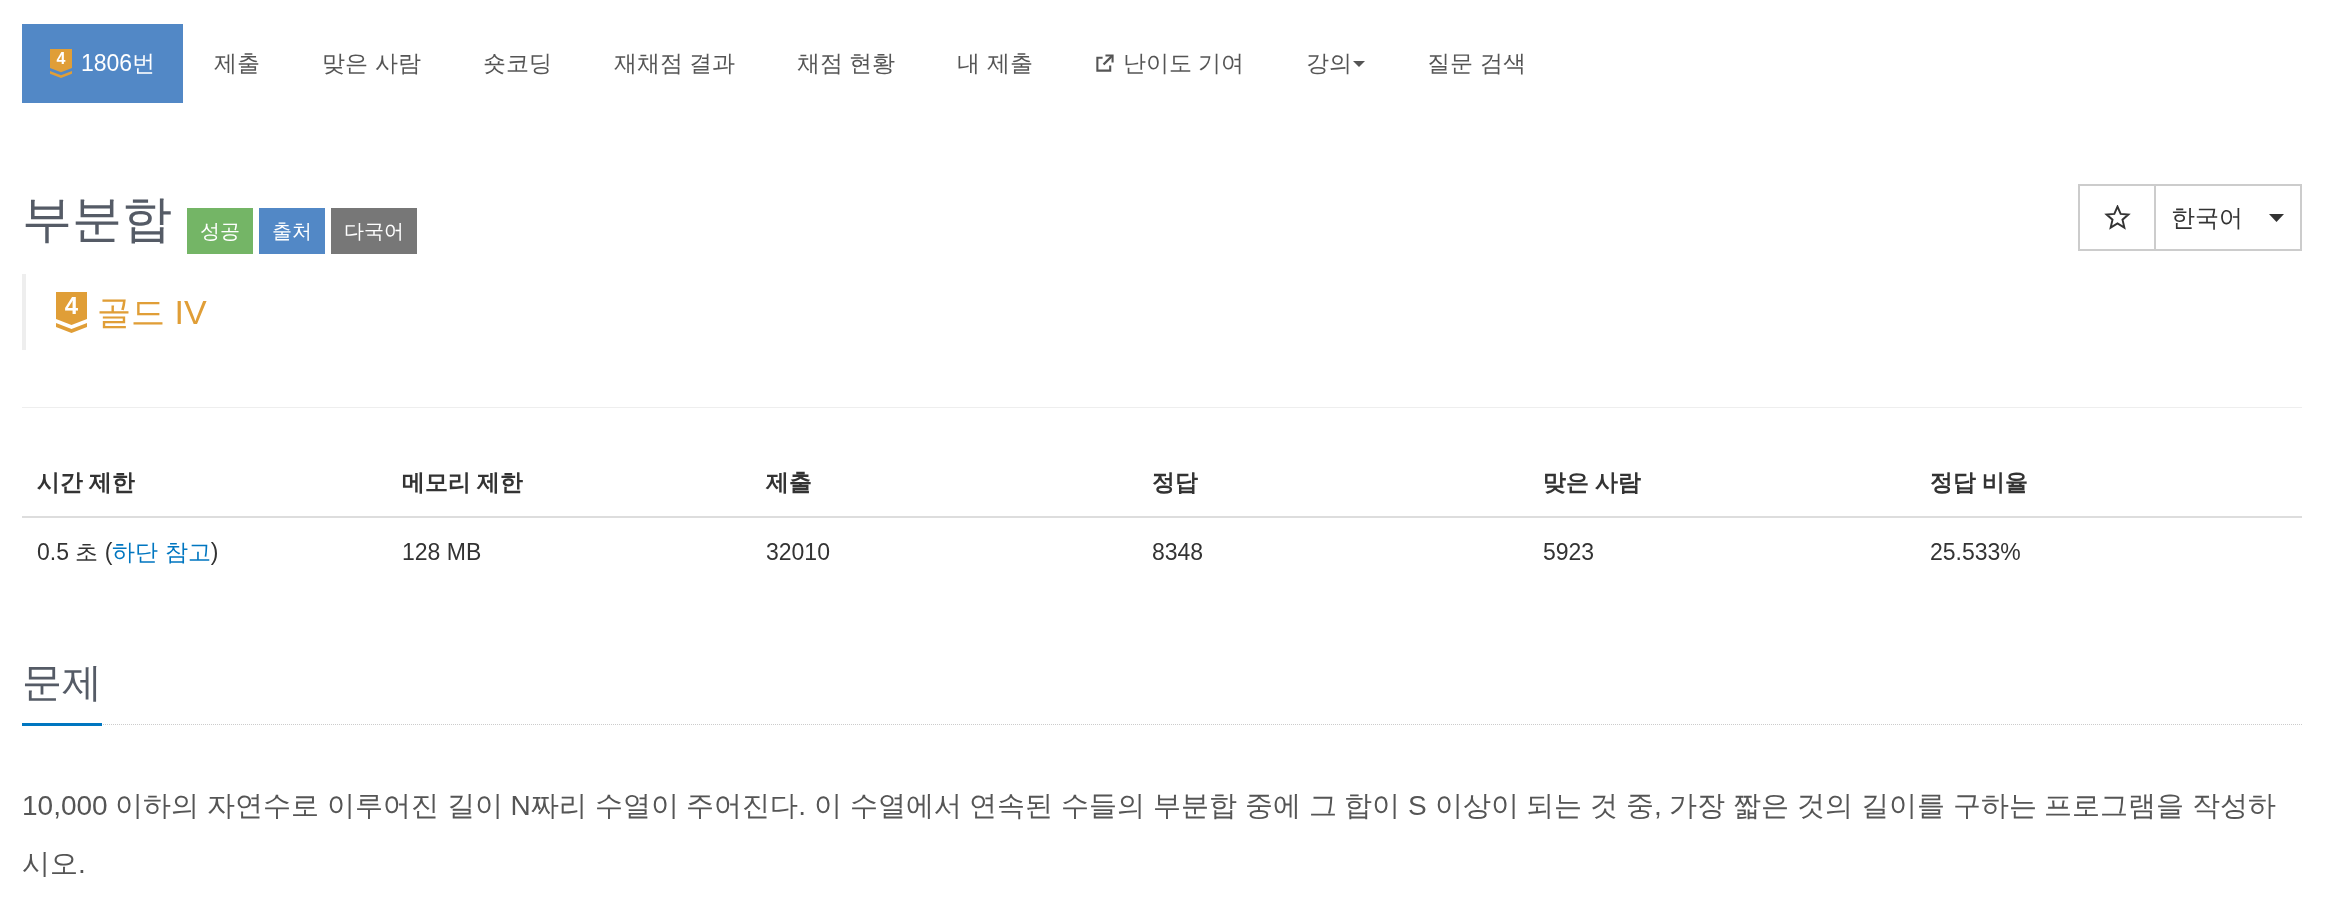 The height and width of the screenshot is (916, 2338). What do you see at coordinates (798, 552) in the screenshot?
I see `table-cell-text: 32010` at bounding box center [798, 552].